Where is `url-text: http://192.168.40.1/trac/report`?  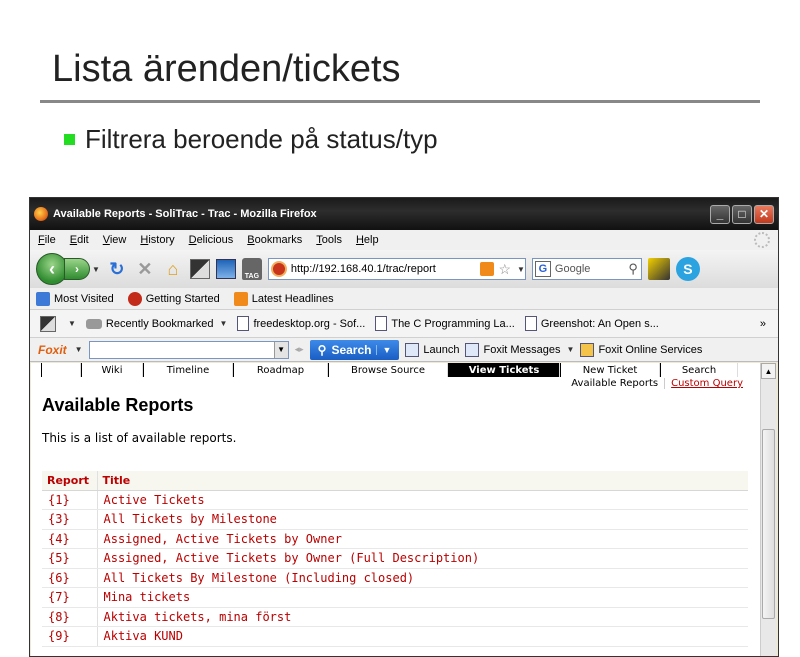
url-text: http://192.168.40.1/trac/report is located at coordinates (363, 269).